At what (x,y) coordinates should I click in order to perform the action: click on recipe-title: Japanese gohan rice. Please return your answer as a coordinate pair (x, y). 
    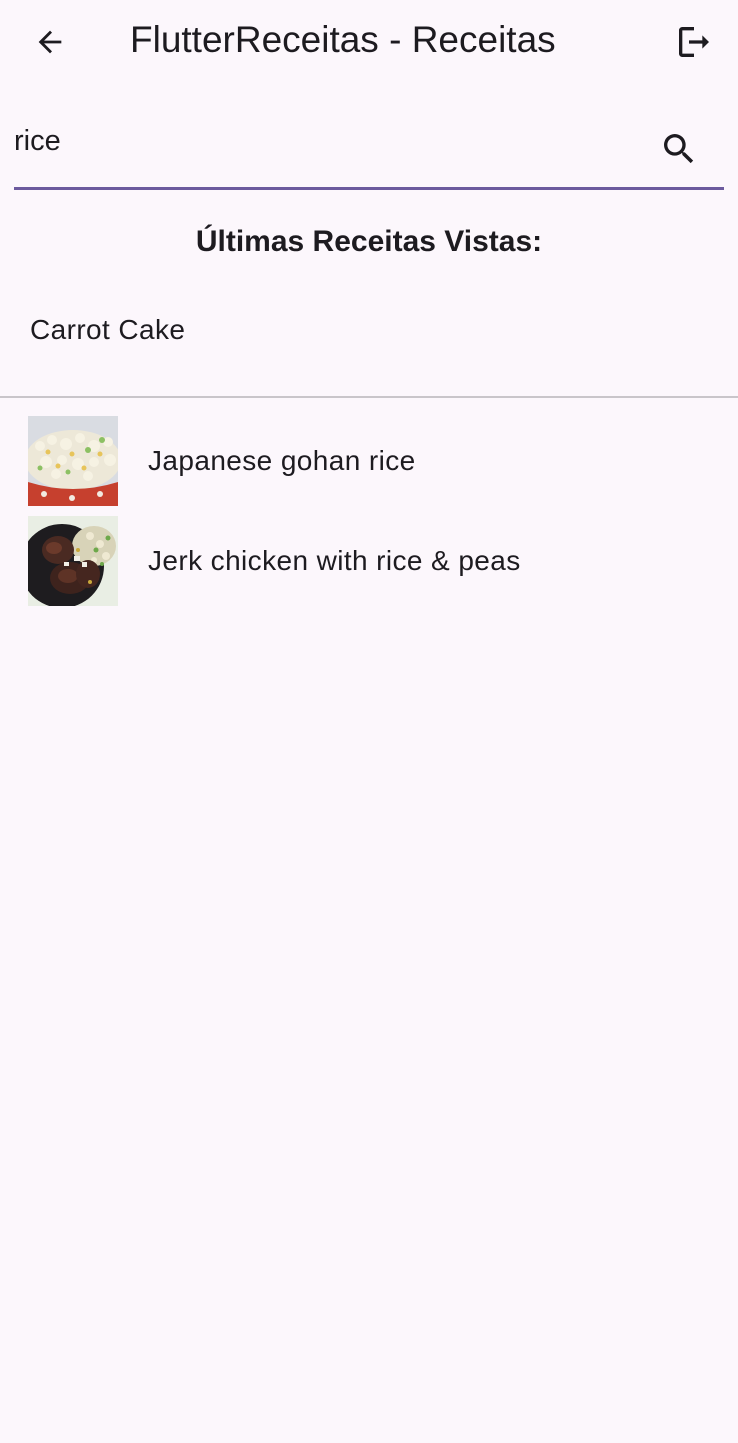
    Looking at the image, I should click on (282, 460).